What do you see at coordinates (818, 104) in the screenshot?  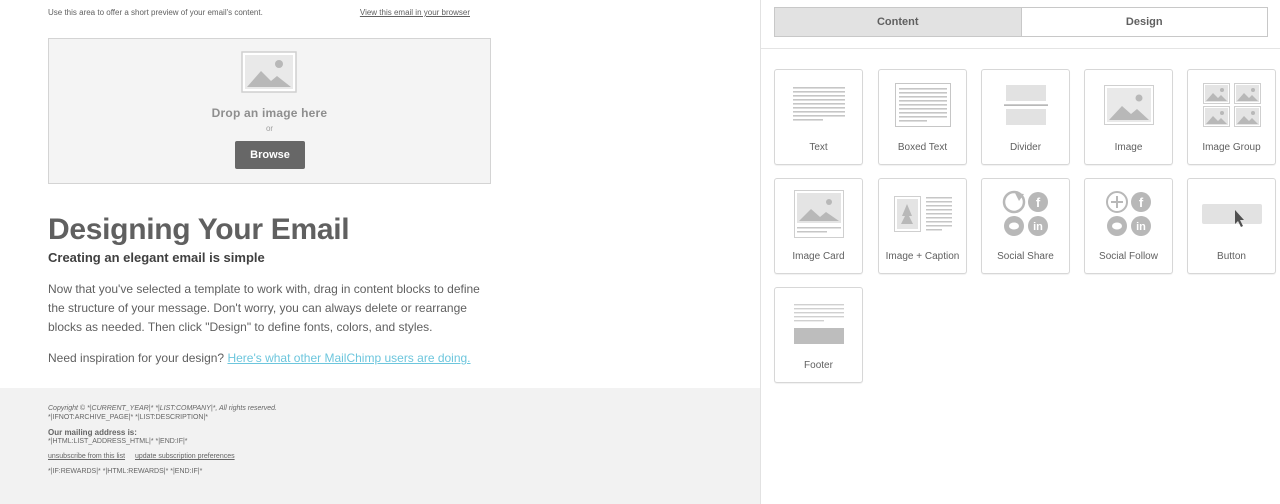 I see `text-block-icon` at bounding box center [818, 104].